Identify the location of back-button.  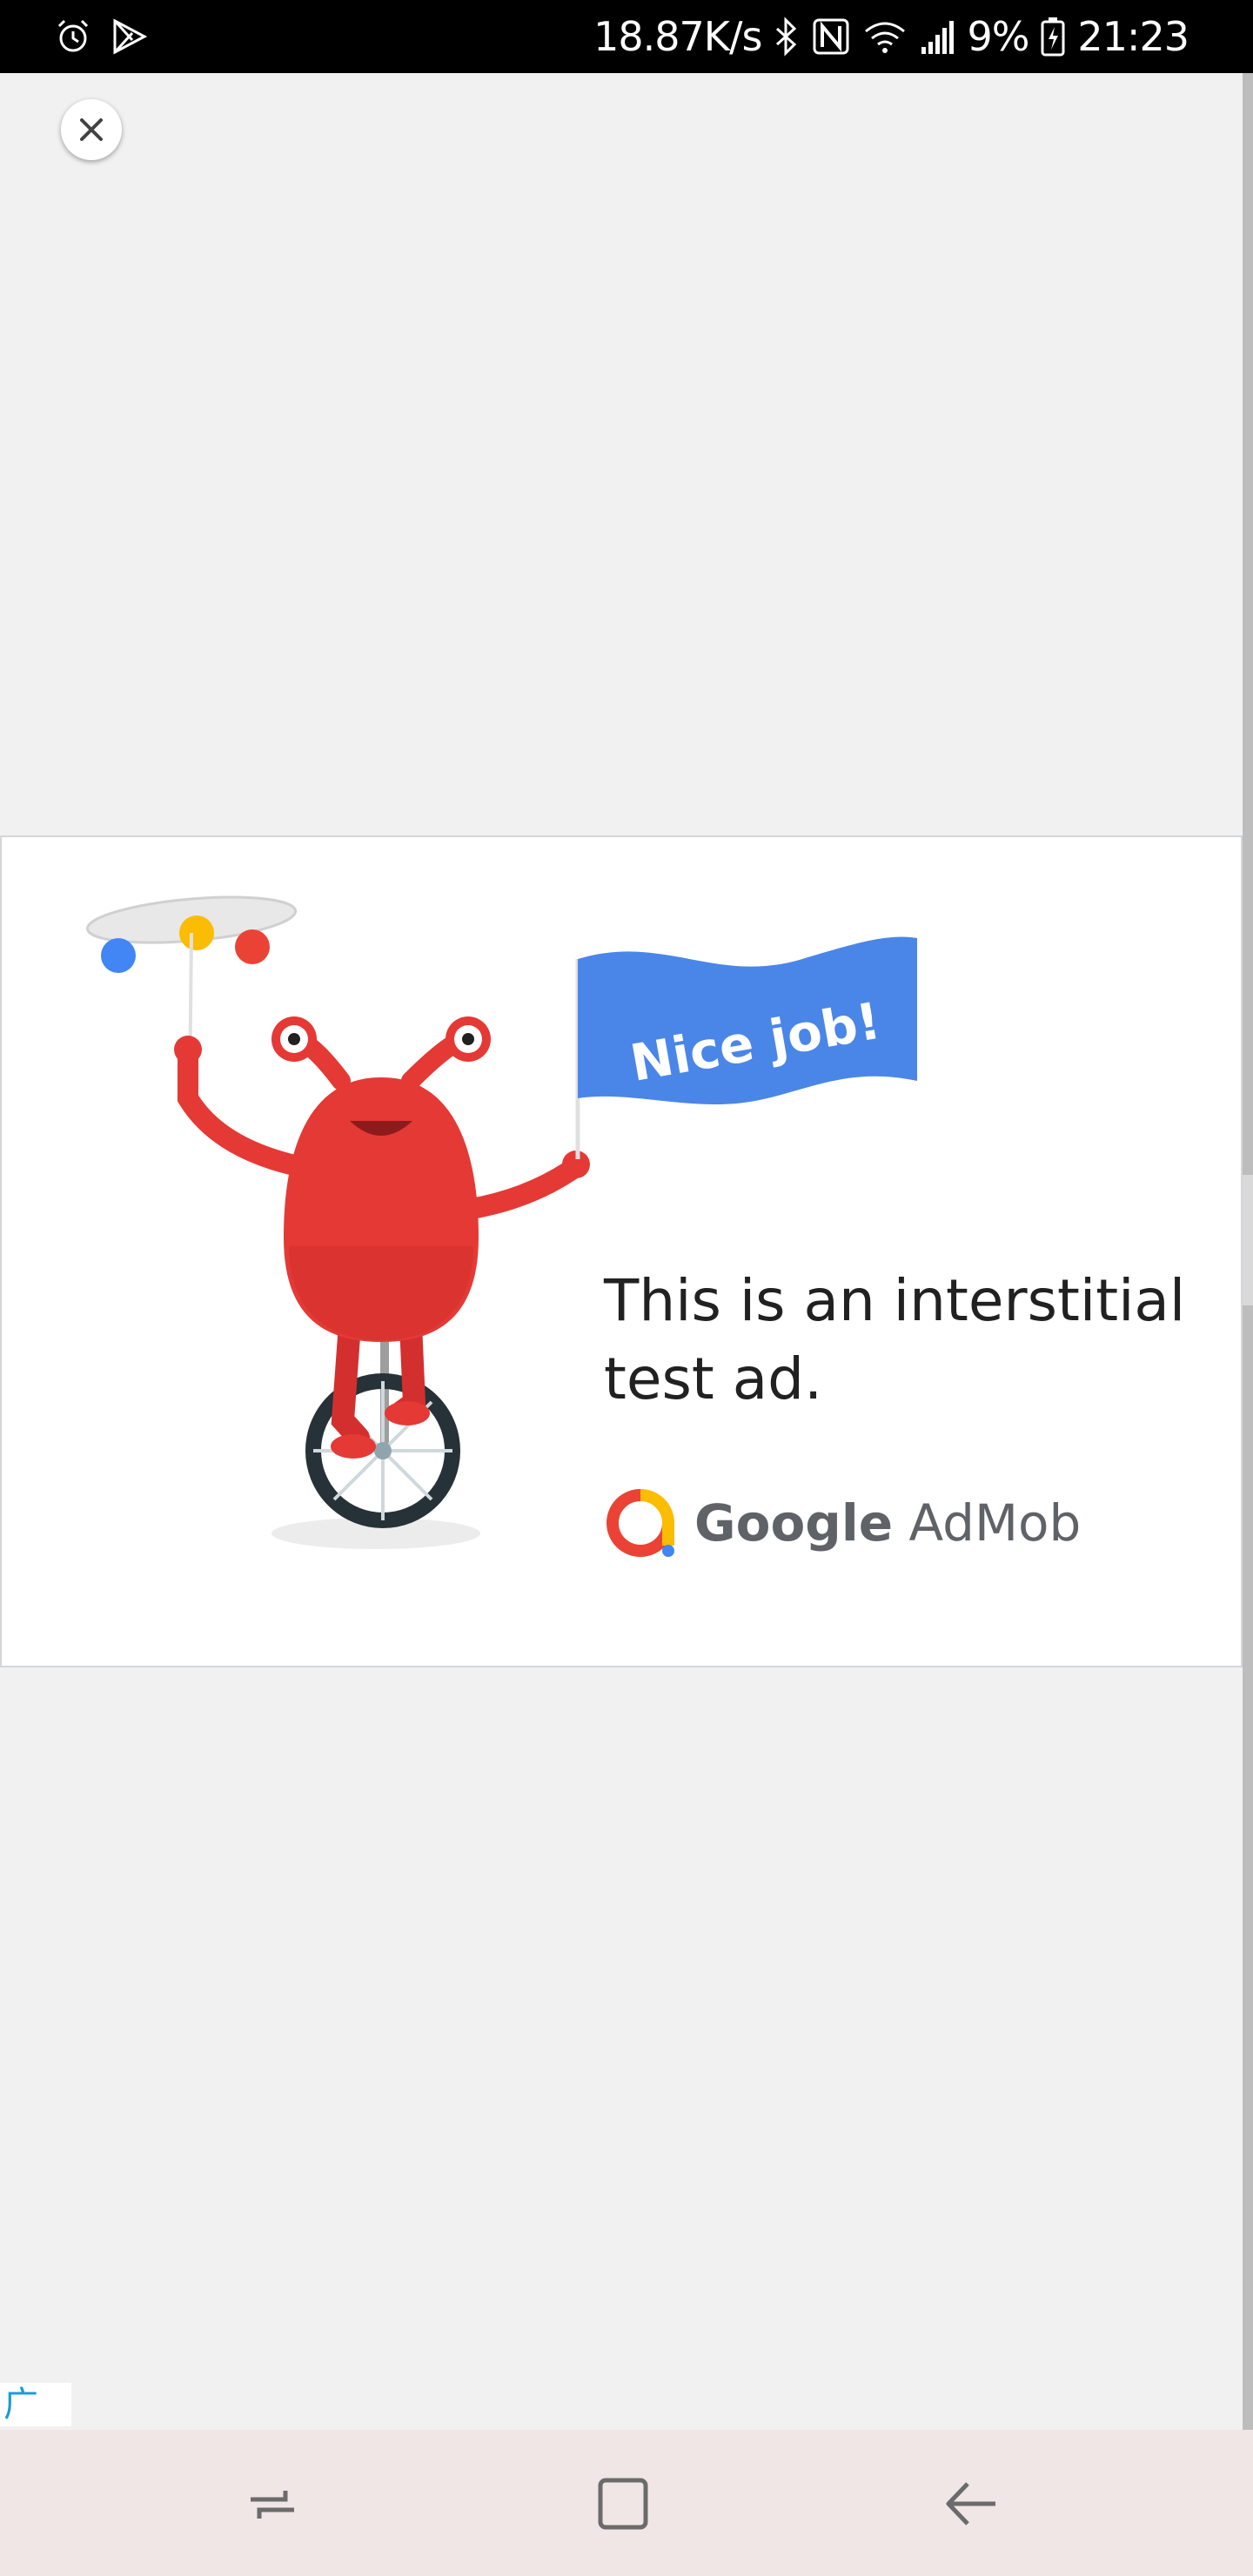
(972, 2504).